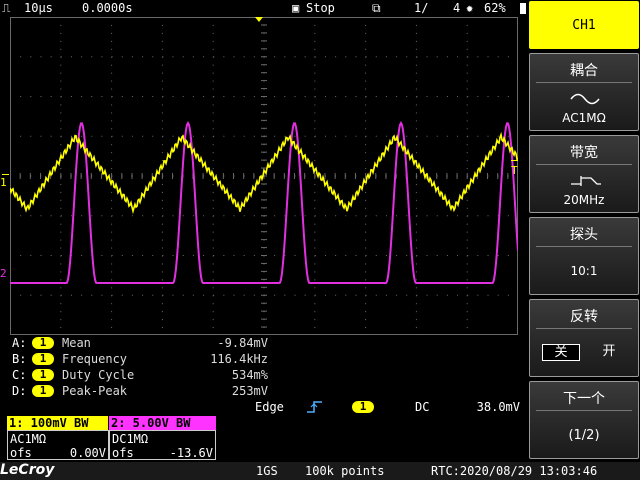  Describe the element at coordinates (585, 99) in the screenshot. I see `ac-coupling-icon` at that location.